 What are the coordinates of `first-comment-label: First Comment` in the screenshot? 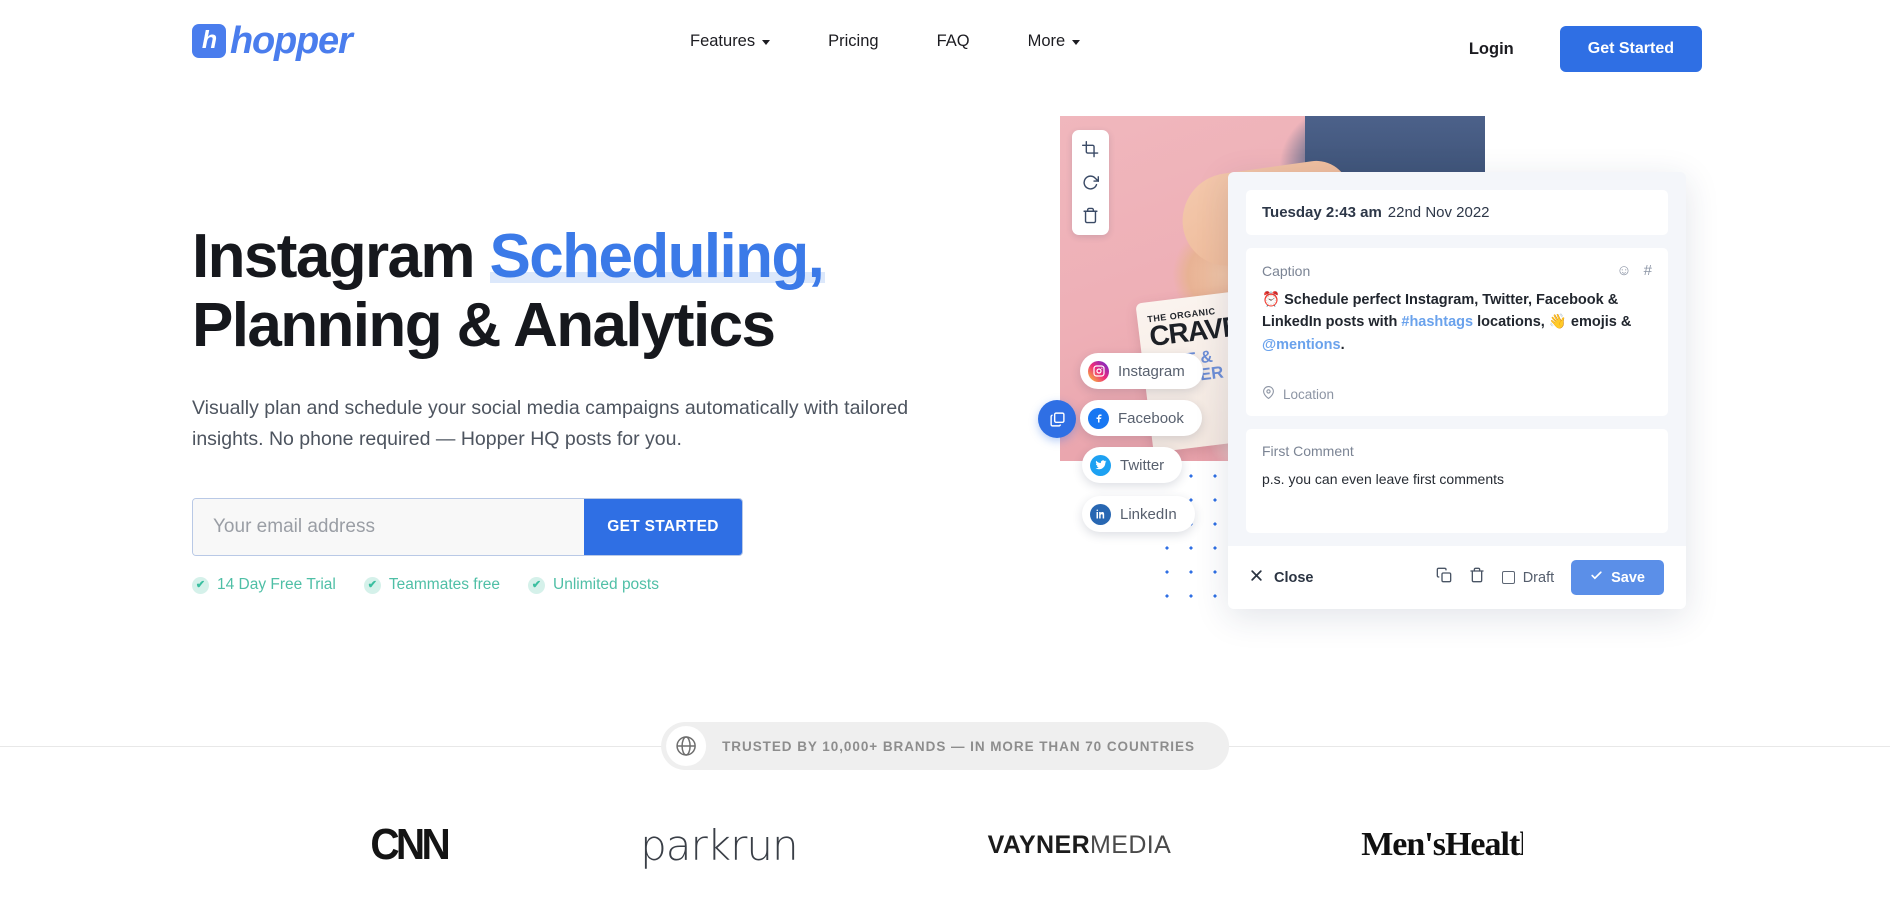 It's located at (1308, 451).